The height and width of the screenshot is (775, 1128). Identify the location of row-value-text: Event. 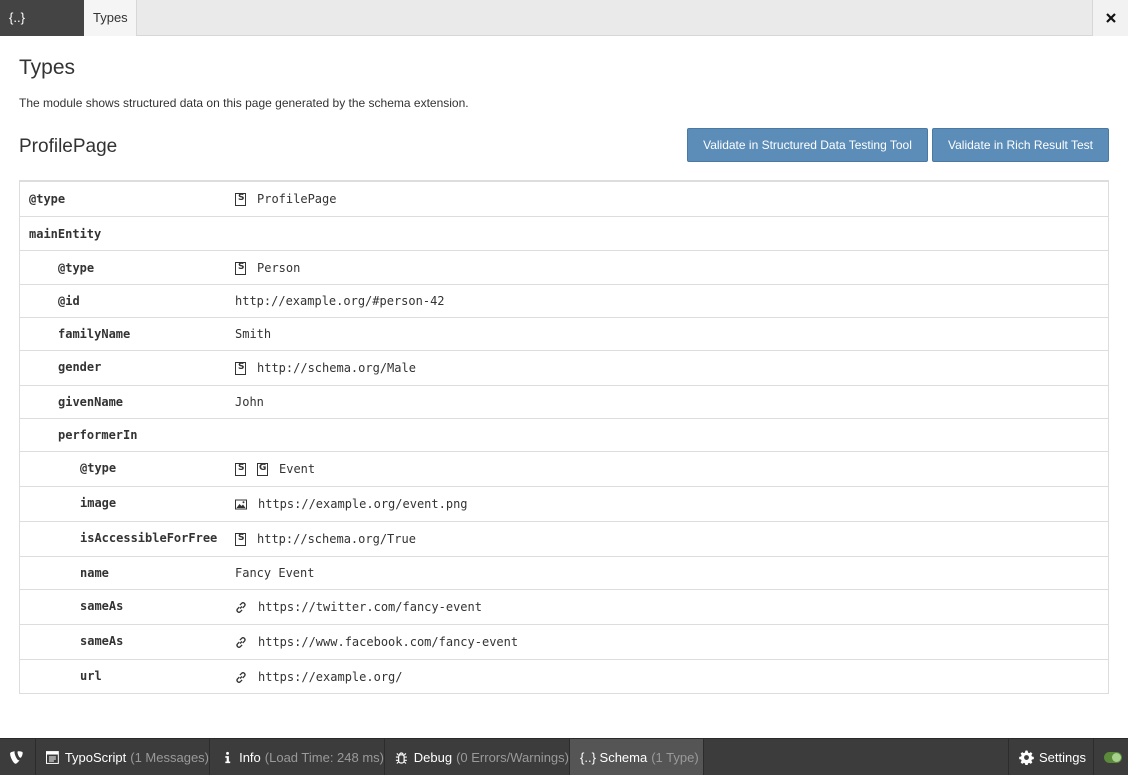
(297, 469).